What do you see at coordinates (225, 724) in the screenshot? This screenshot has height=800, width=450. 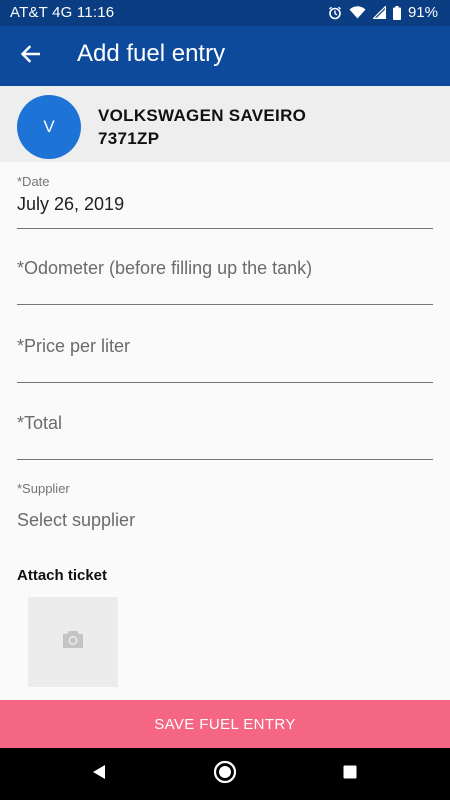 I see `save-fuel-entry-button: SAVE FUEL ENTRY` at bounding box center [225, 724].